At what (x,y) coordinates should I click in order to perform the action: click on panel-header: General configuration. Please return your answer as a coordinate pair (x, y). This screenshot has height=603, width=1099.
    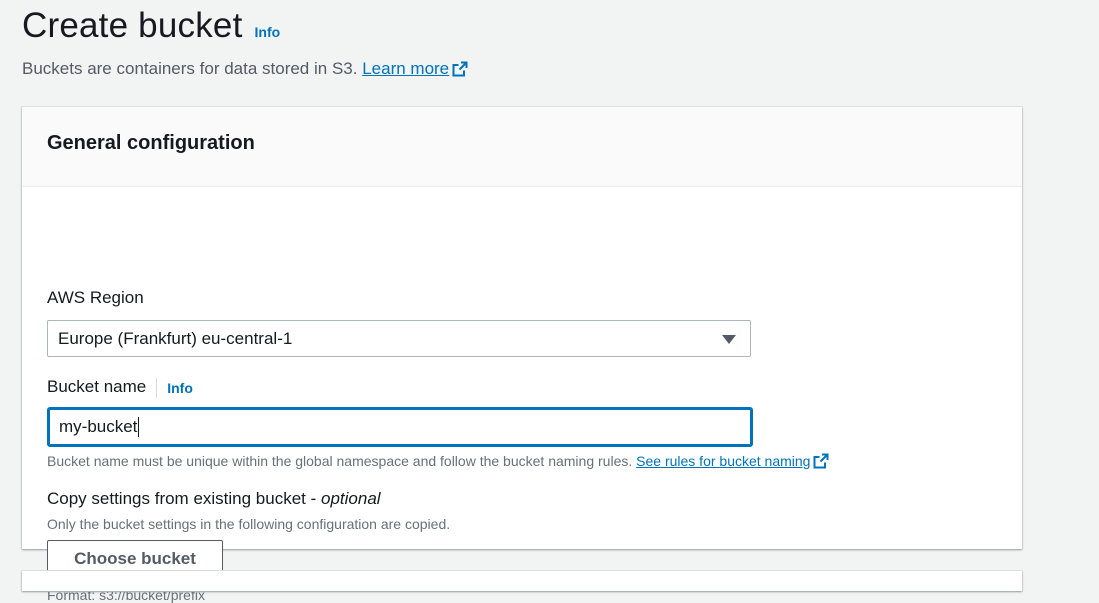
    Looking at the image, I should click on (522, 147).